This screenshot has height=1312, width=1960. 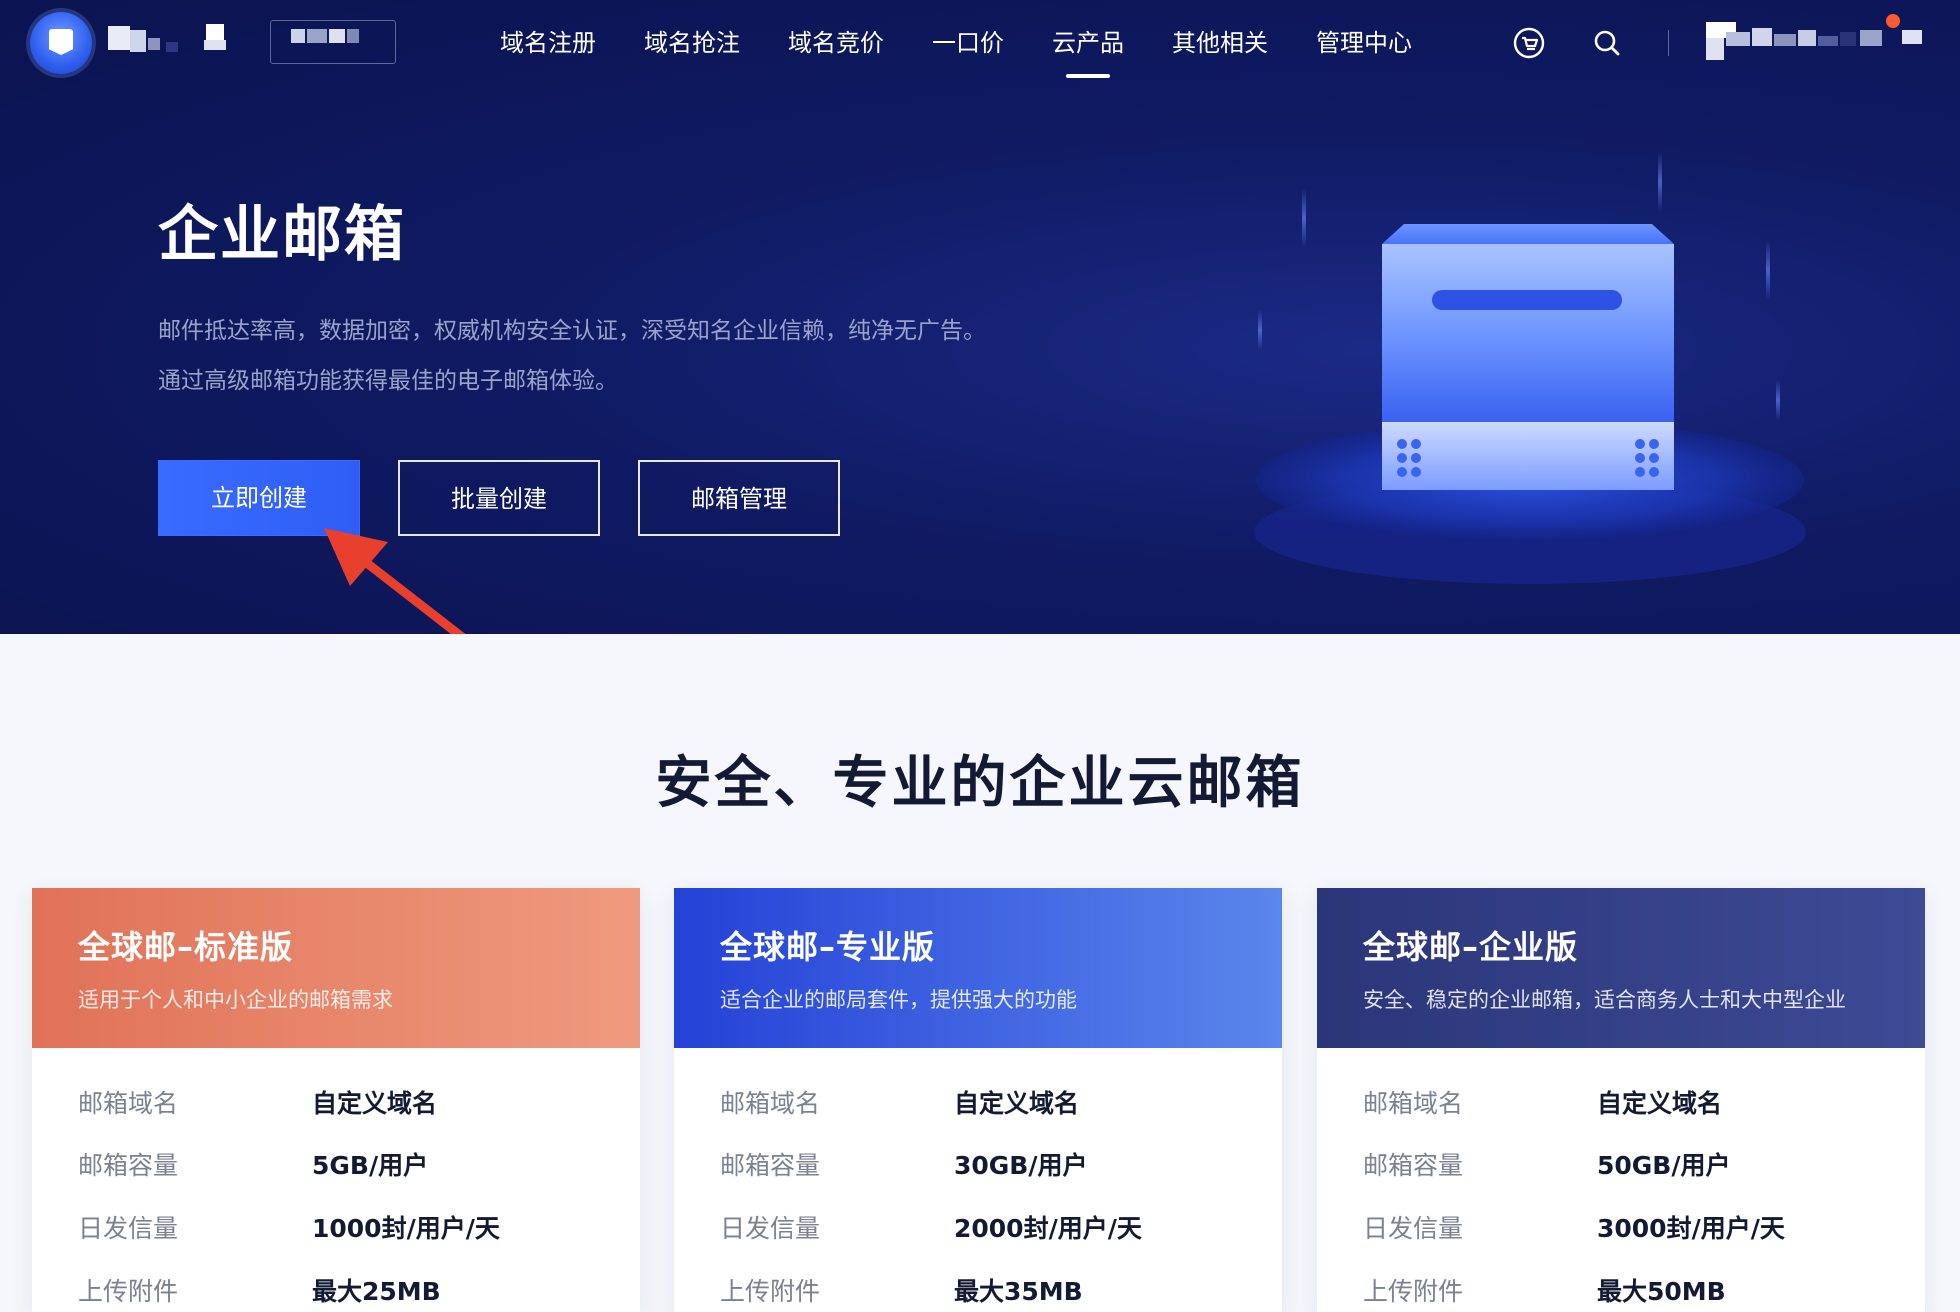 I want to click on top-navigation: 域名注册 域名抢注 域名竞价 一口价 云产品 其他相关 管理中心, so click(x=980, y=43).